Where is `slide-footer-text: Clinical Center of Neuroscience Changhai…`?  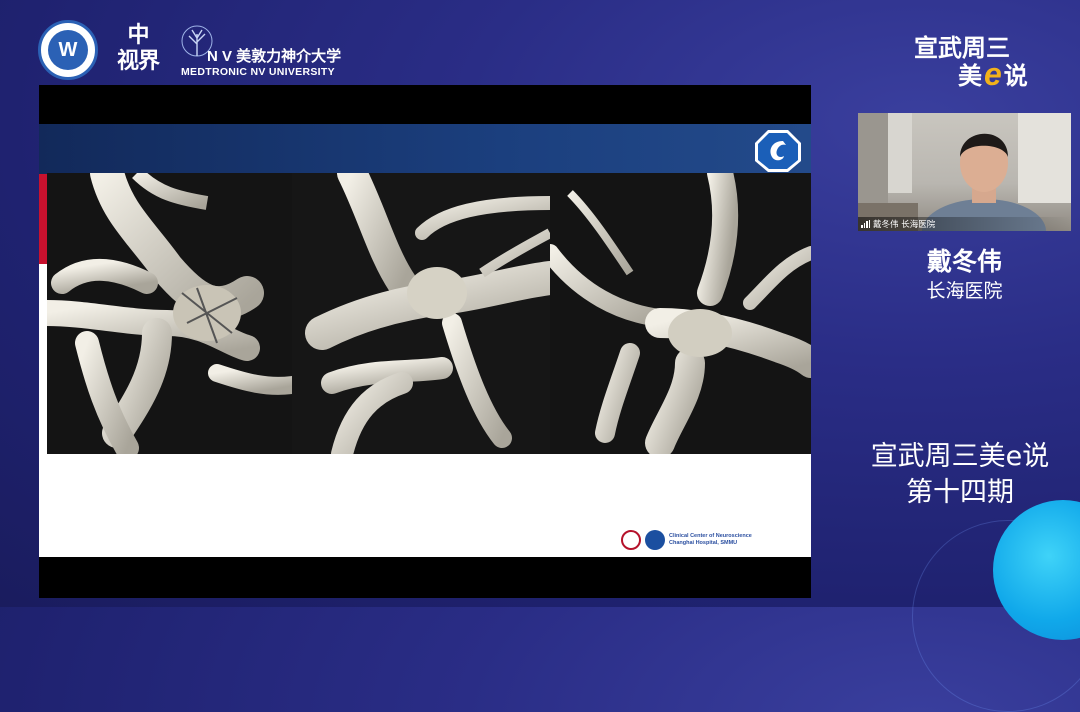
slide-footer-text: Clinical Center of Neuroscience Changhai… is located at coordinates (710, 540).